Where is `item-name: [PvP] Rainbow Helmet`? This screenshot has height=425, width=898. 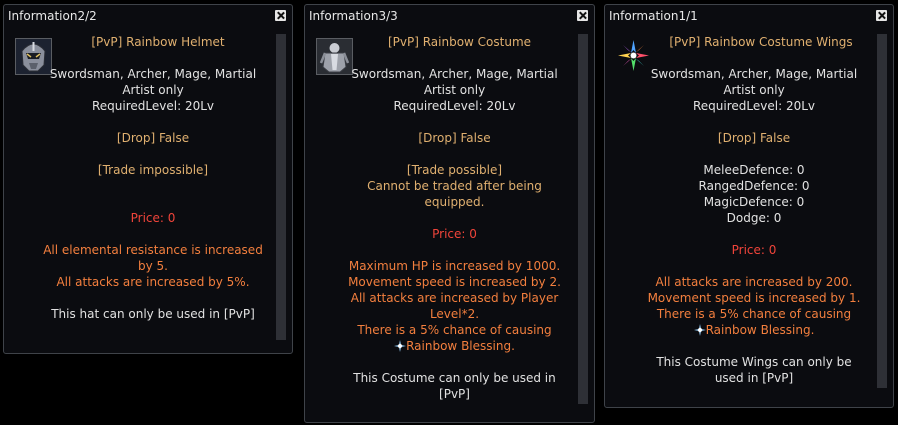 item-name: [PvP] Rainbow Helmet is located at coordinates (158, 42).